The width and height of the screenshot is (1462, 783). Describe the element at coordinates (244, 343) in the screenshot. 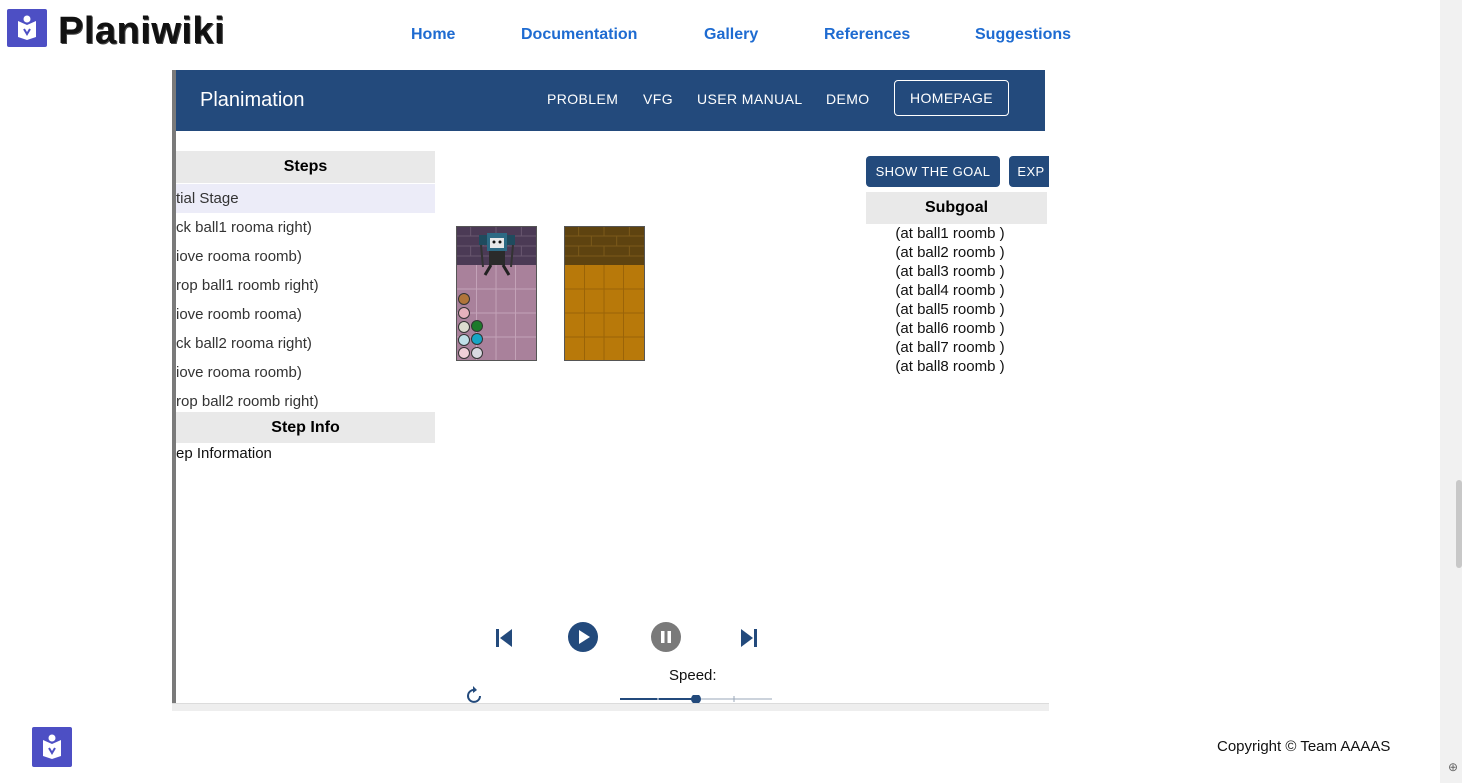

I see `step-label: ck ball2 rooma right)` at that location.